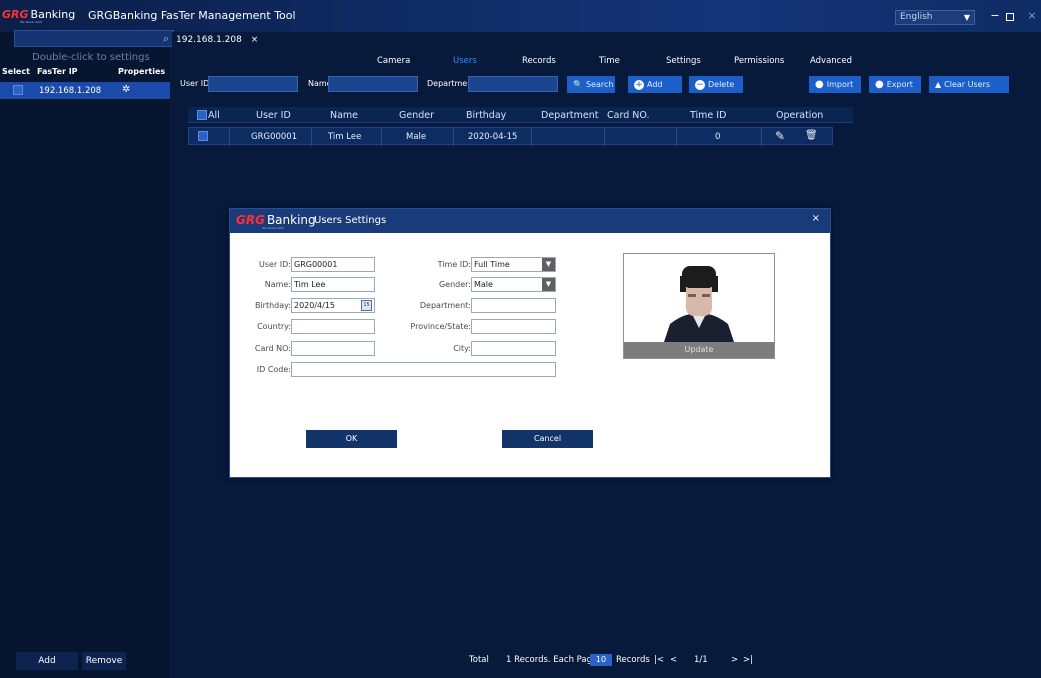  I want to click on col-department: Department, so click(570, 115).